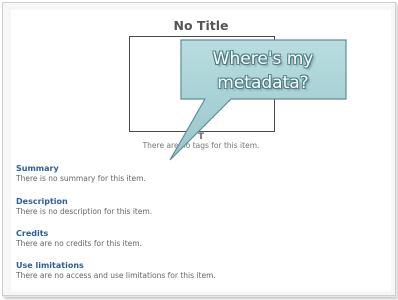 The height and width of the screenshot is (300, 398). Describe the element at coordinates (263, 59) in the screenshot. I see `callout-line-1: Where's my` at that location.